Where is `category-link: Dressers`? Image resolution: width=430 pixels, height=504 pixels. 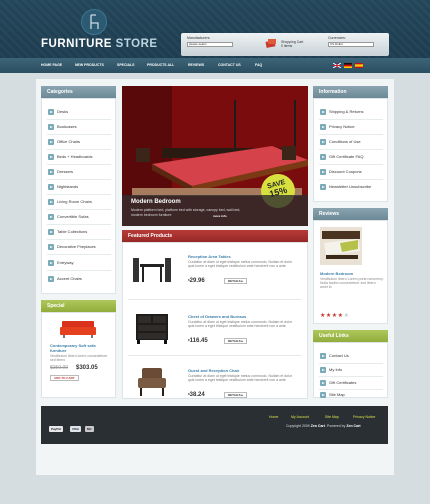 category-link: Dressers is located at coordinates (60, 172).